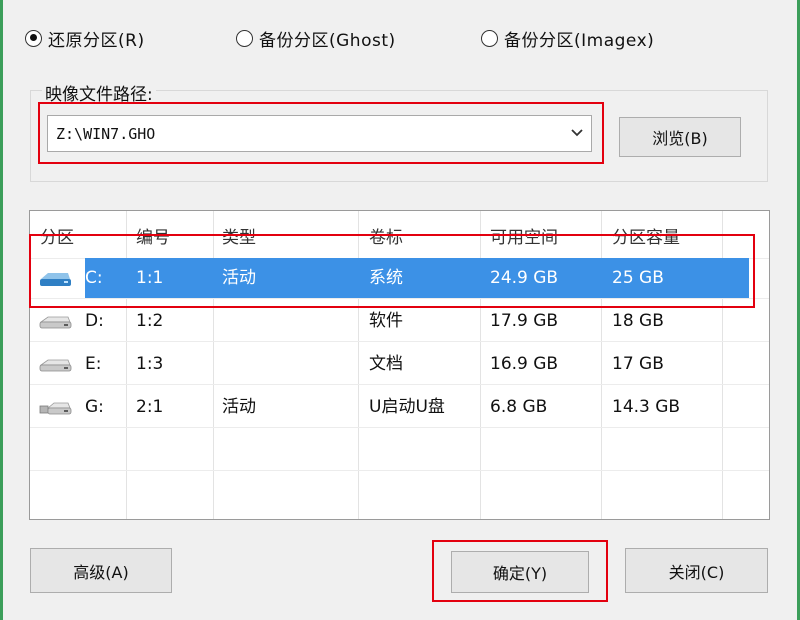 This screenshot has width=800, height=620. Describe the element at coordinates (106, 133) in the screenshot. I see `image-path-value: Z:\WIN7.GHO` at that location.